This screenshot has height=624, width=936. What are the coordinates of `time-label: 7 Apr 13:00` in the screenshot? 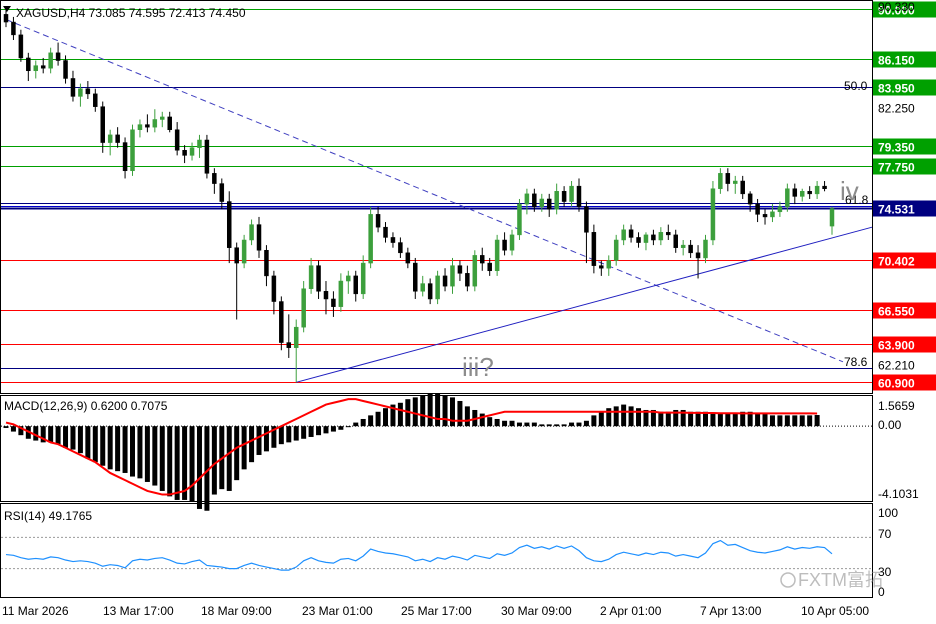 It's located at (731, 611).